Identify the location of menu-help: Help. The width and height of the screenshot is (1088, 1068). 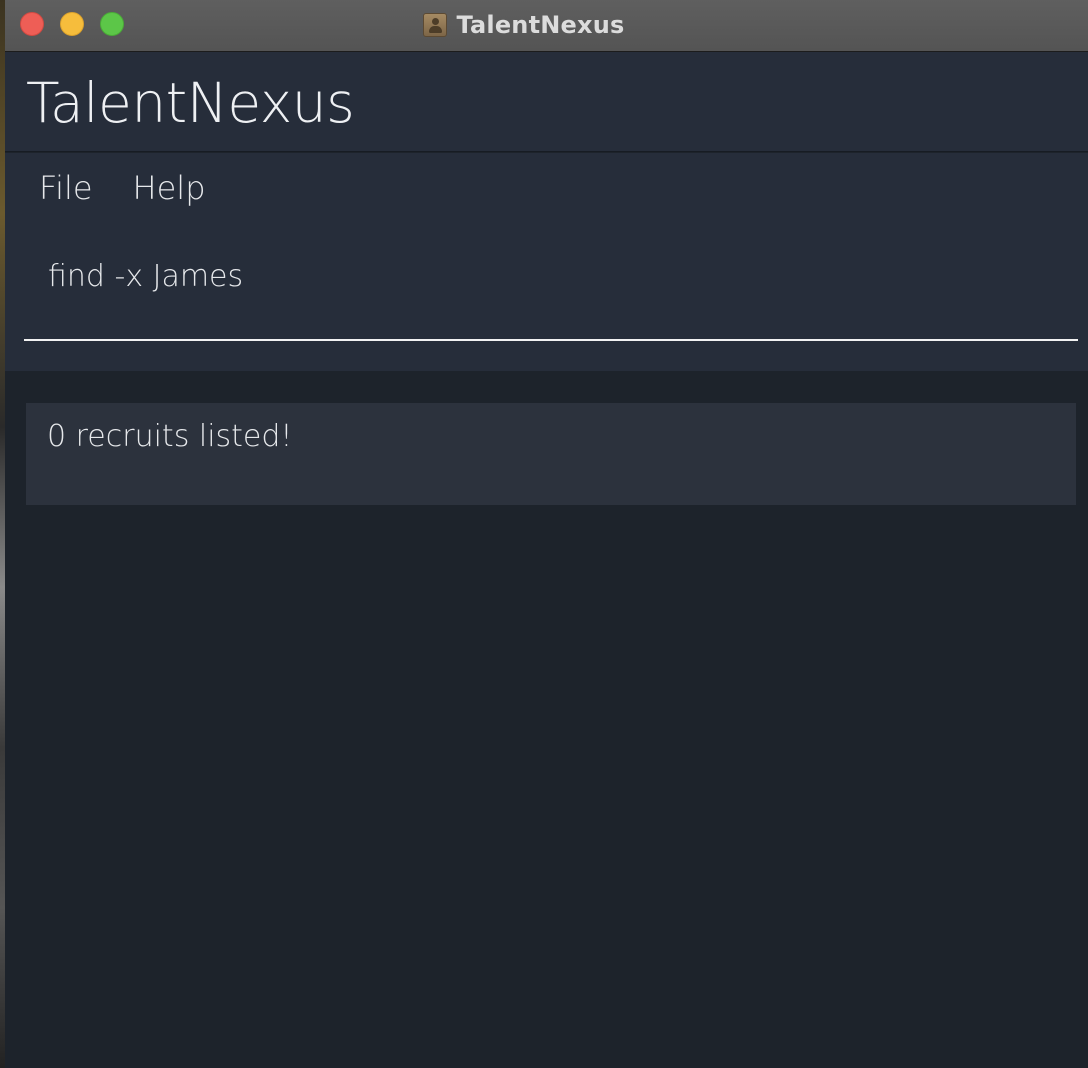
(169, 188).